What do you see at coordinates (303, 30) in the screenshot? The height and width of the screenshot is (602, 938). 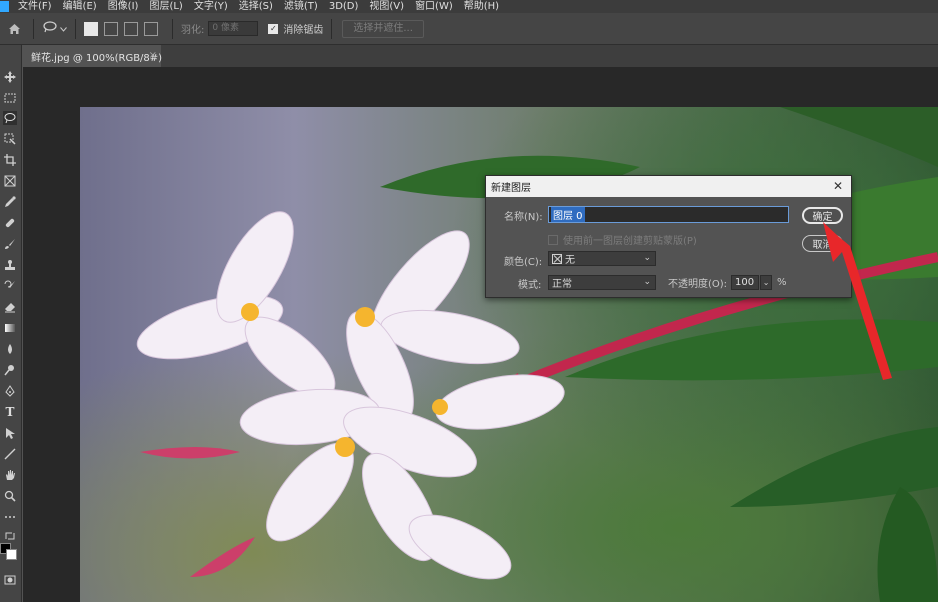 I see `antialias-label: 消除锯齿` at bounding box center [303, 30].